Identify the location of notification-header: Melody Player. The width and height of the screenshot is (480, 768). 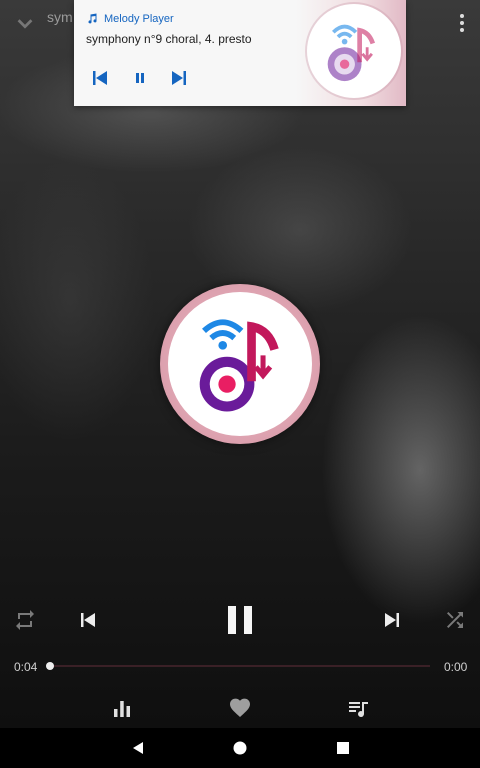
(130, 19).